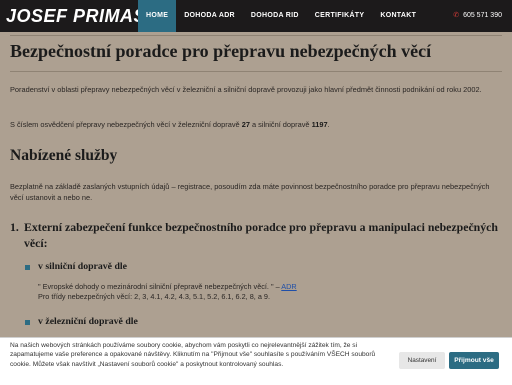  Describe the element at coordinates (256, 71) in the screenshot. I see `divider-title` at that location.